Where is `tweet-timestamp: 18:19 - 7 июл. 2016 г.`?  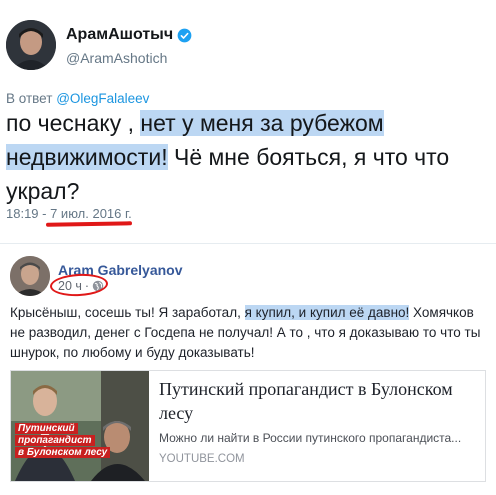
tweet-timestamp: 18:19 - 7 июл. 2016 г. is located at coordinates (69, 213).